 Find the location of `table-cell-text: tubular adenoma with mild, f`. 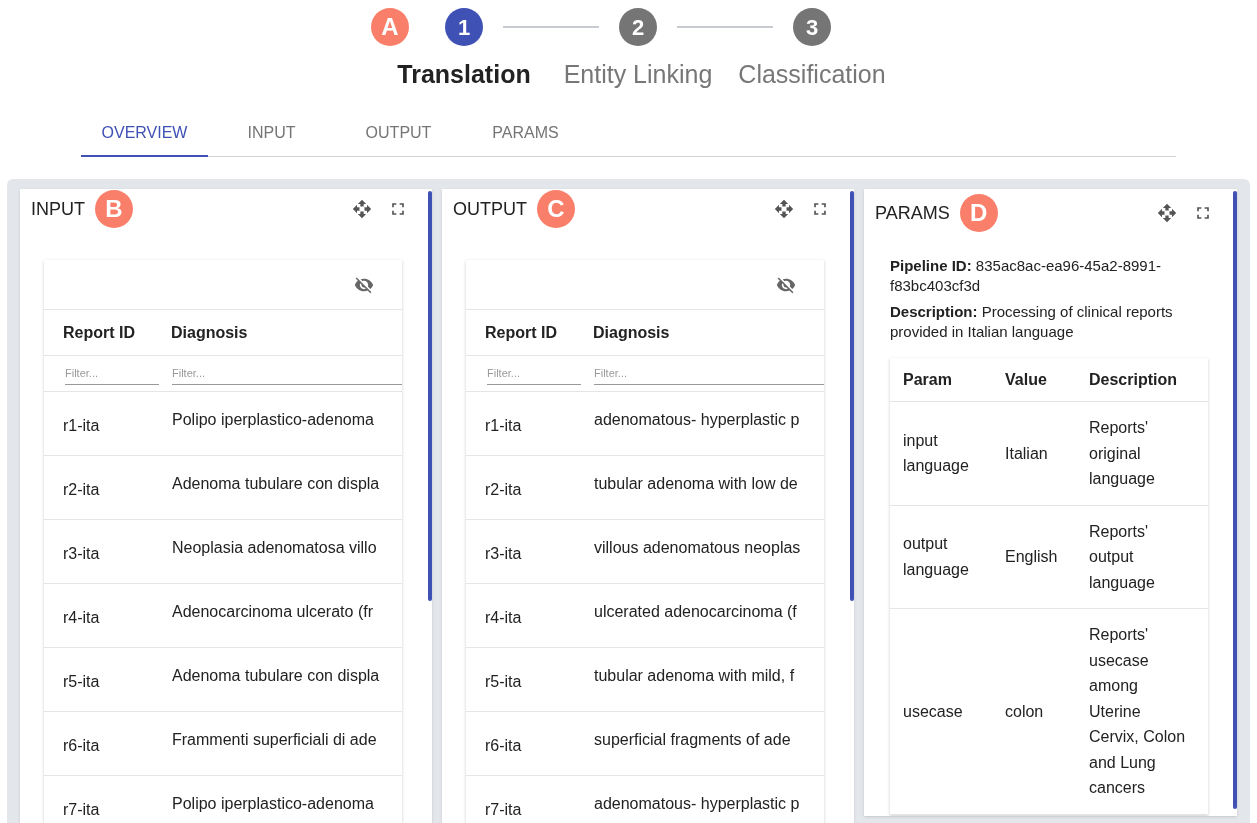

table-cell-text: tubular adenoma with mild, f is located at coordinates (694, 676).